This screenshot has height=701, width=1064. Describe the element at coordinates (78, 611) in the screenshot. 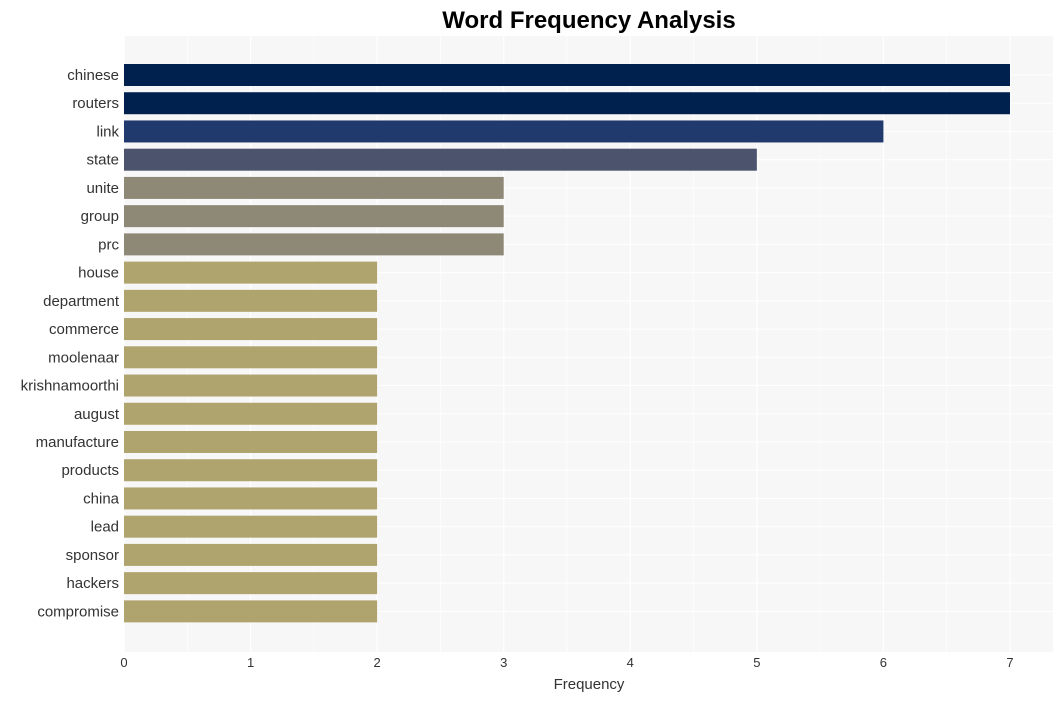

I see `y-tick-label: compromise` at that location.